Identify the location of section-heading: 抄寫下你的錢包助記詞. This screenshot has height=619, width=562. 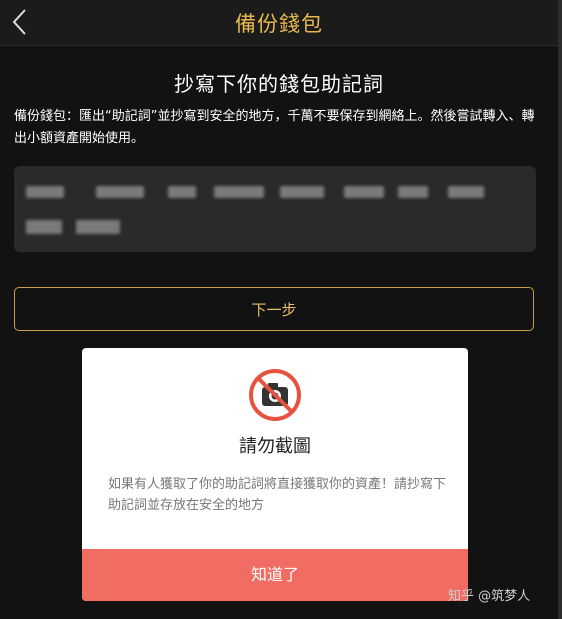
(279, 84).